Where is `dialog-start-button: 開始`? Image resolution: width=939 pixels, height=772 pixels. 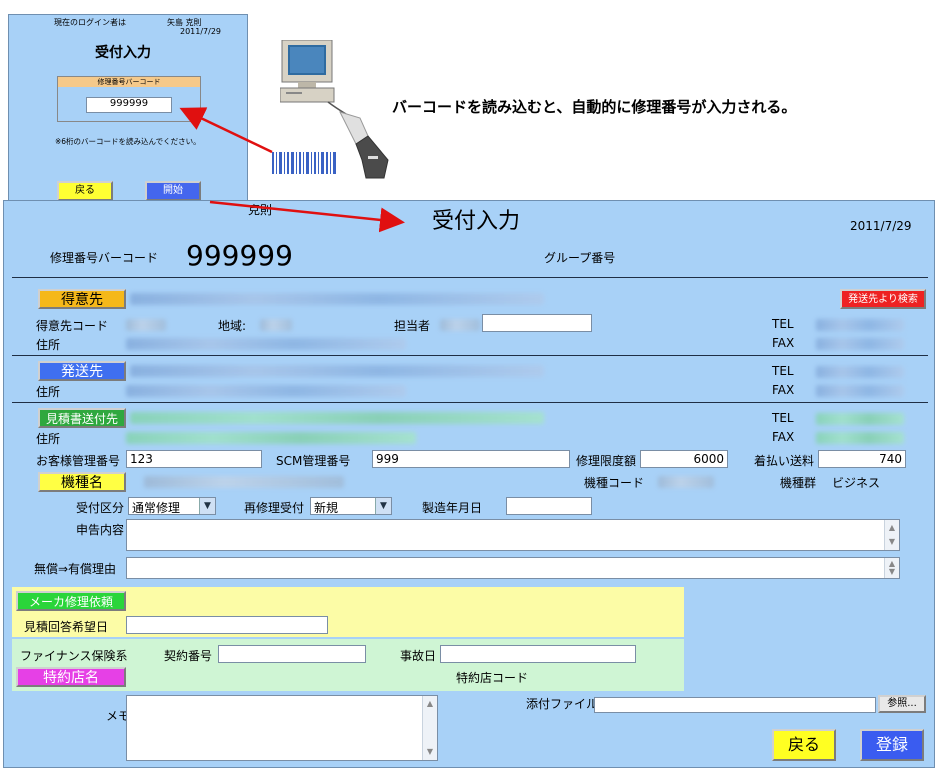
dialog-start-button: 開始 is located at coordinates (173, 191).